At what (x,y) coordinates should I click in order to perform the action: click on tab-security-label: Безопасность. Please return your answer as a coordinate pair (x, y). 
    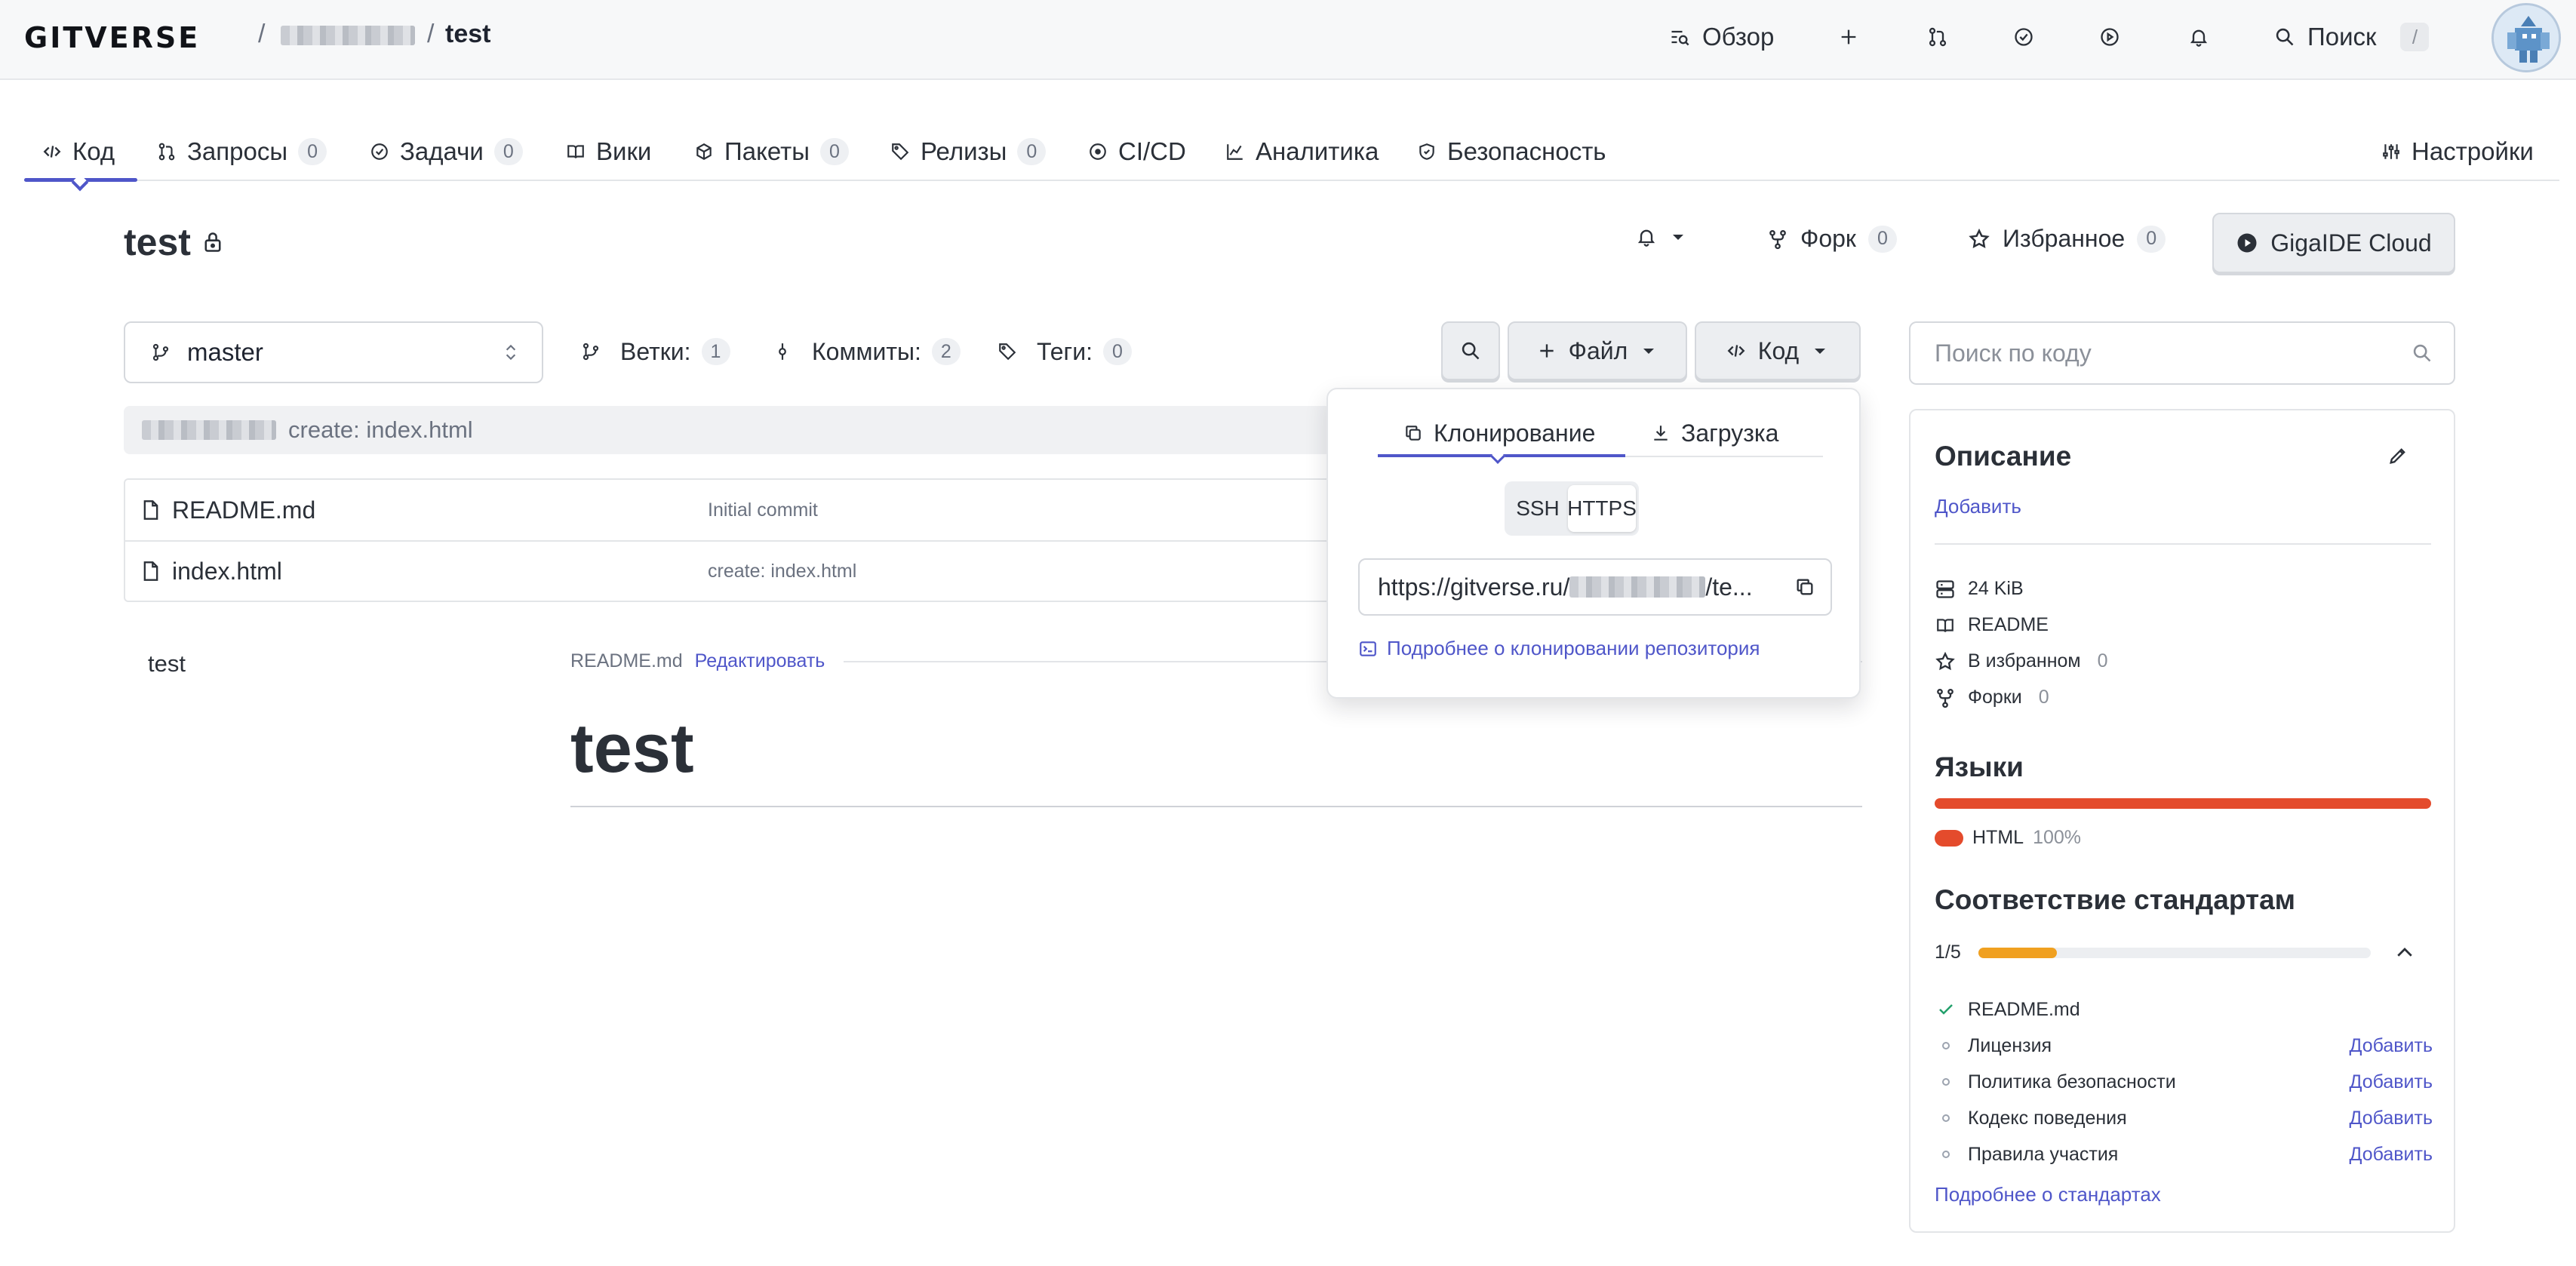
    Looking at the image, I should click on (1526, 151).